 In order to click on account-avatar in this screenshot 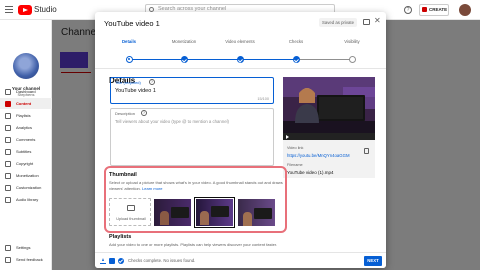, I will do `click(465, 10)`.